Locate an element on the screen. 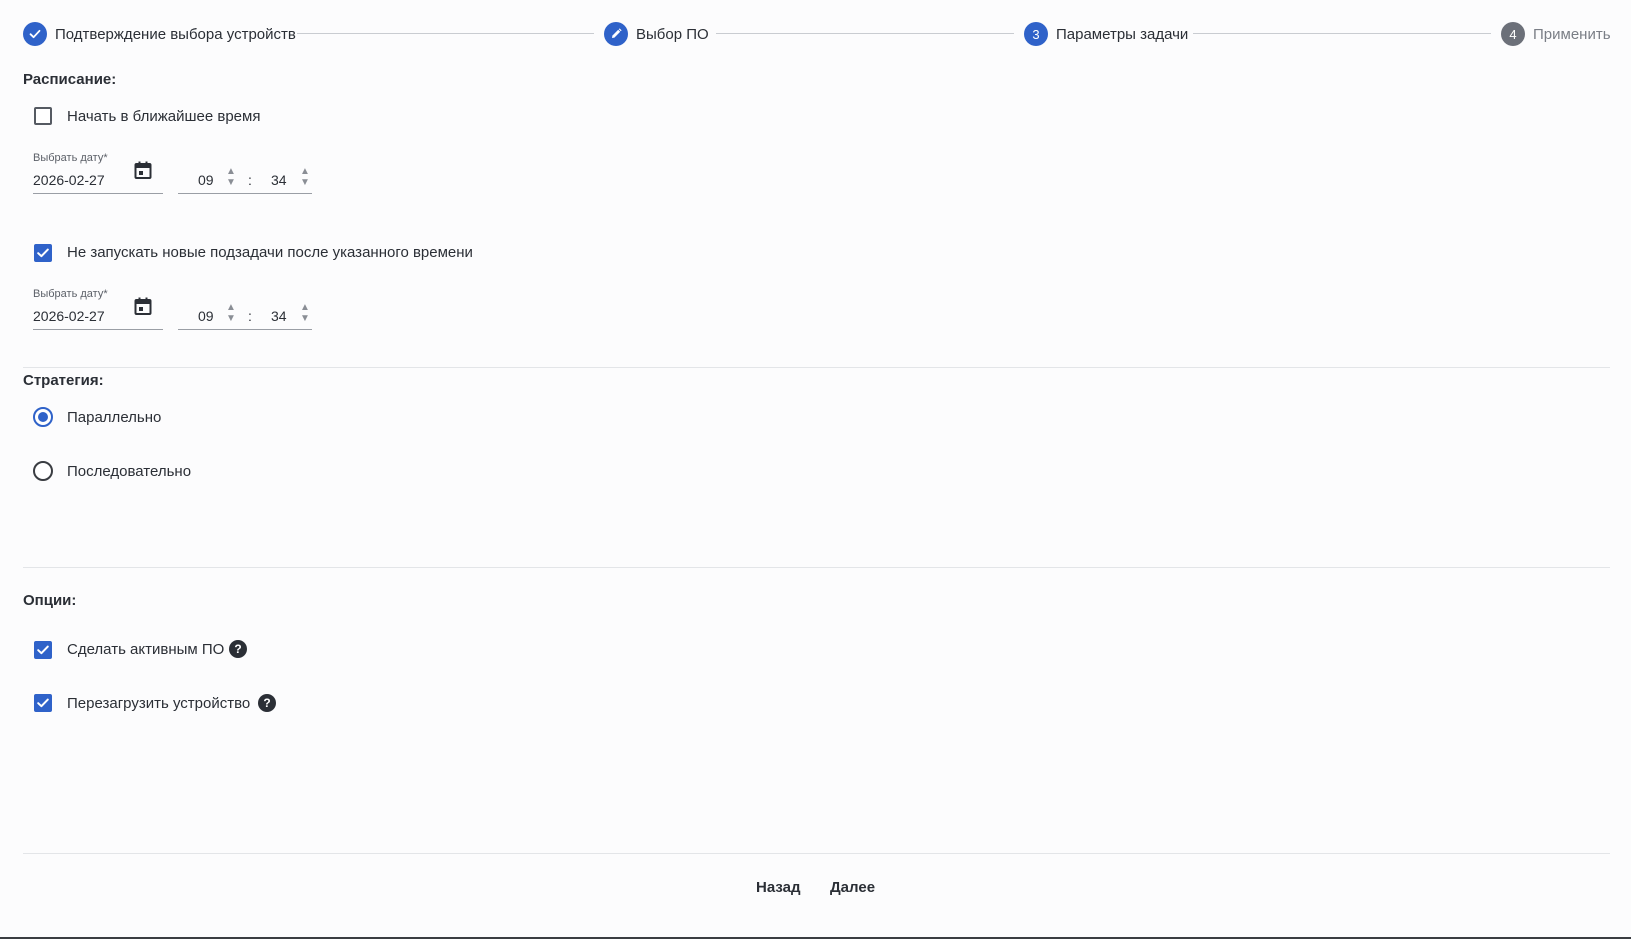  step-task-parameters: 3 Параметры задачи is located at coordinates (1106, 34).